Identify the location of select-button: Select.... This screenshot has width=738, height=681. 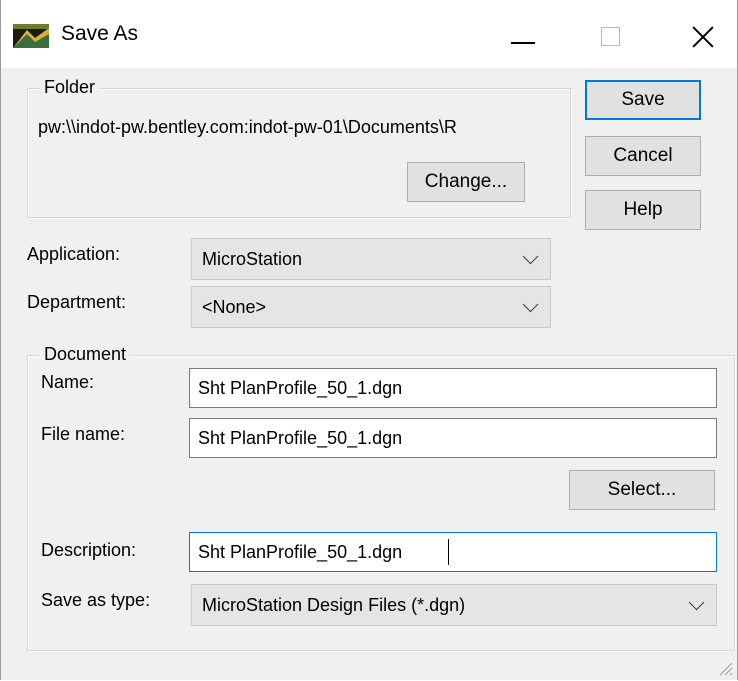
(642, 490).